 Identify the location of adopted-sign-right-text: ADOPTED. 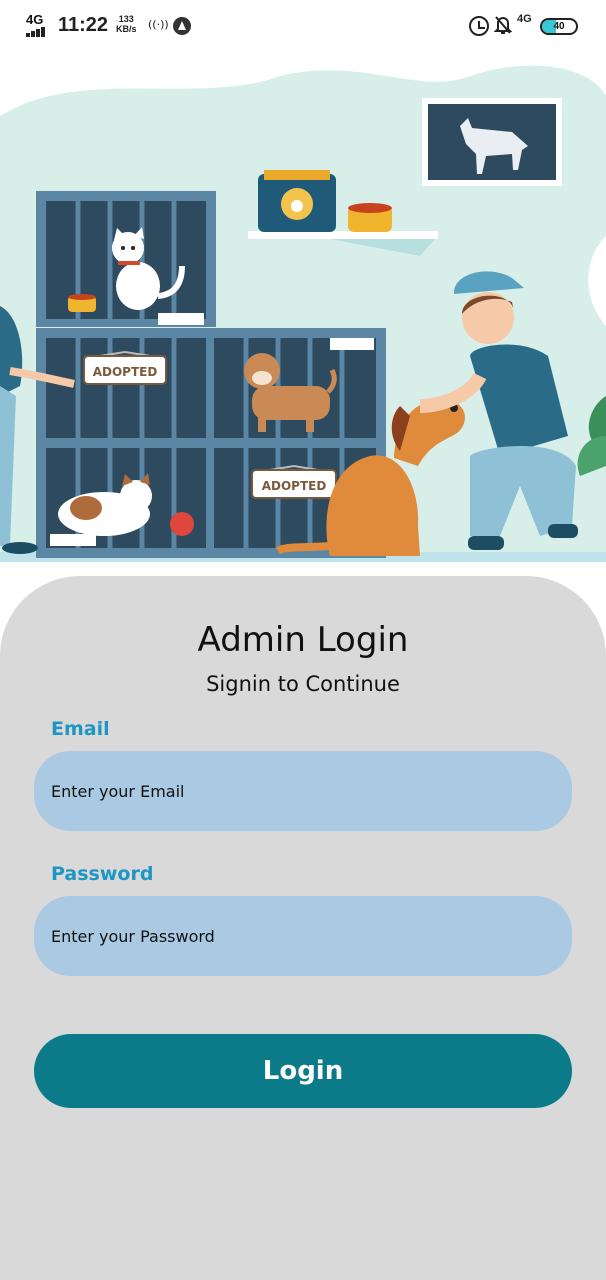
(294, 486).